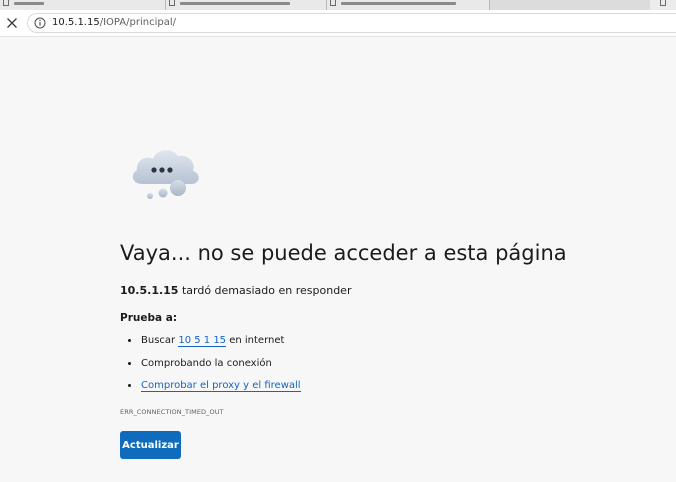 Image resolution: width=676 pixels, height=482 pixels. Describe the element at coordinates (137, 22) in the screenshot. I see `url-path: /IOPA/principal/` at that location.